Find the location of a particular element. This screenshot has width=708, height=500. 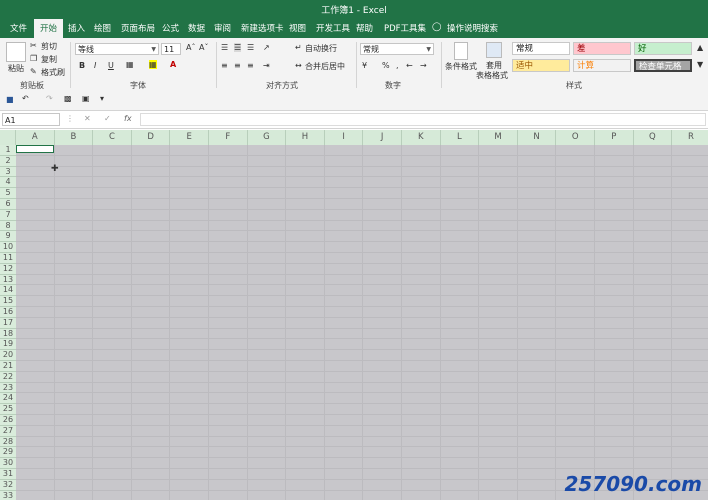

row-header: 13 is located at coordinates (8, 280).